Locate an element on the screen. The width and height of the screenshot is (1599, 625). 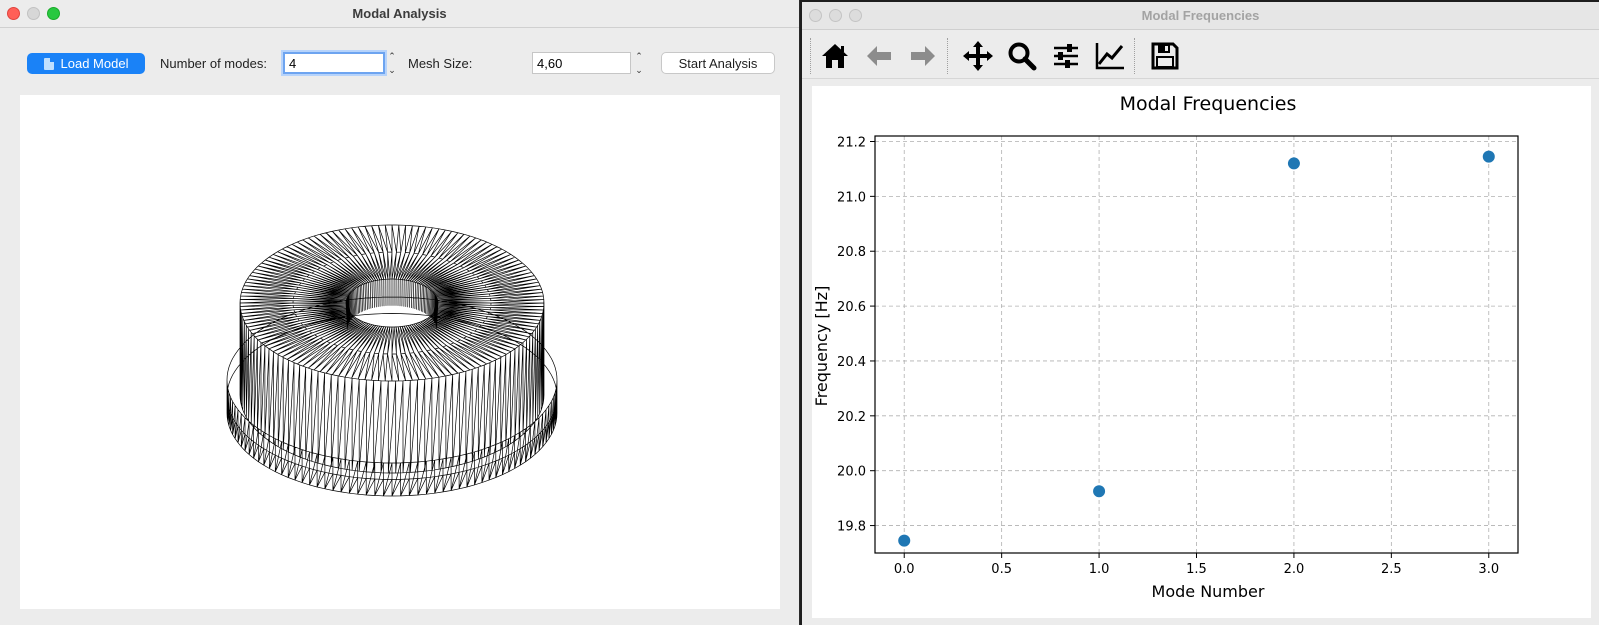
edit-axis-icon is located at coordinates (1110, 56).